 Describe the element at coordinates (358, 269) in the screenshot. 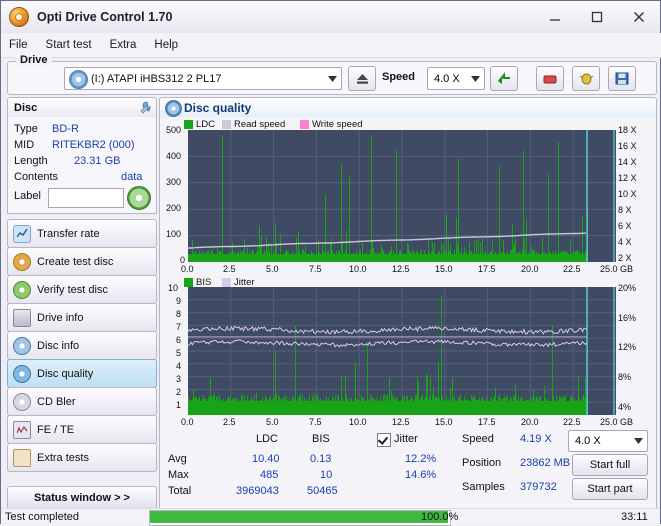

I see `top-xtick-10: 10.0` at that location.